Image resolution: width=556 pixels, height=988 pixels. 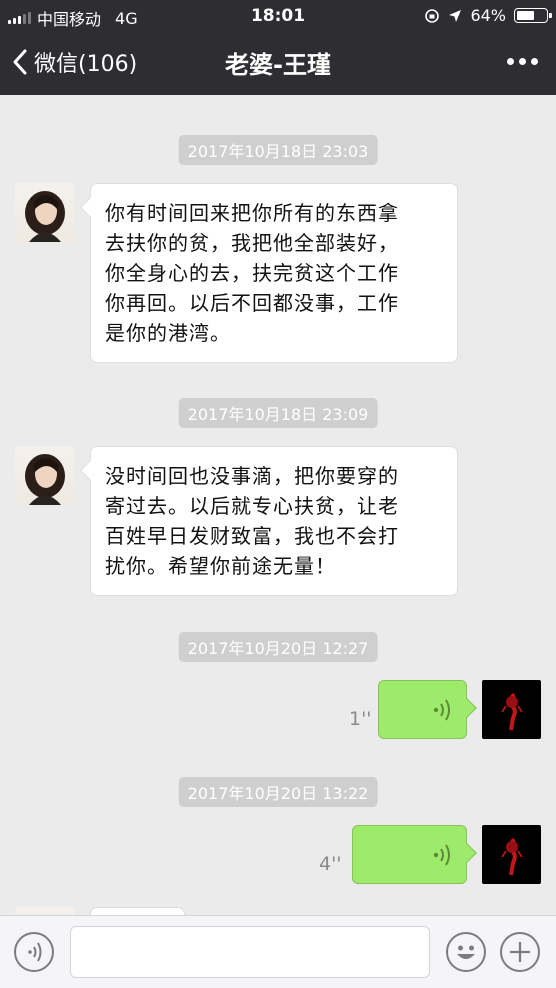 I want to click on message-input, so click(x=250, y=952).